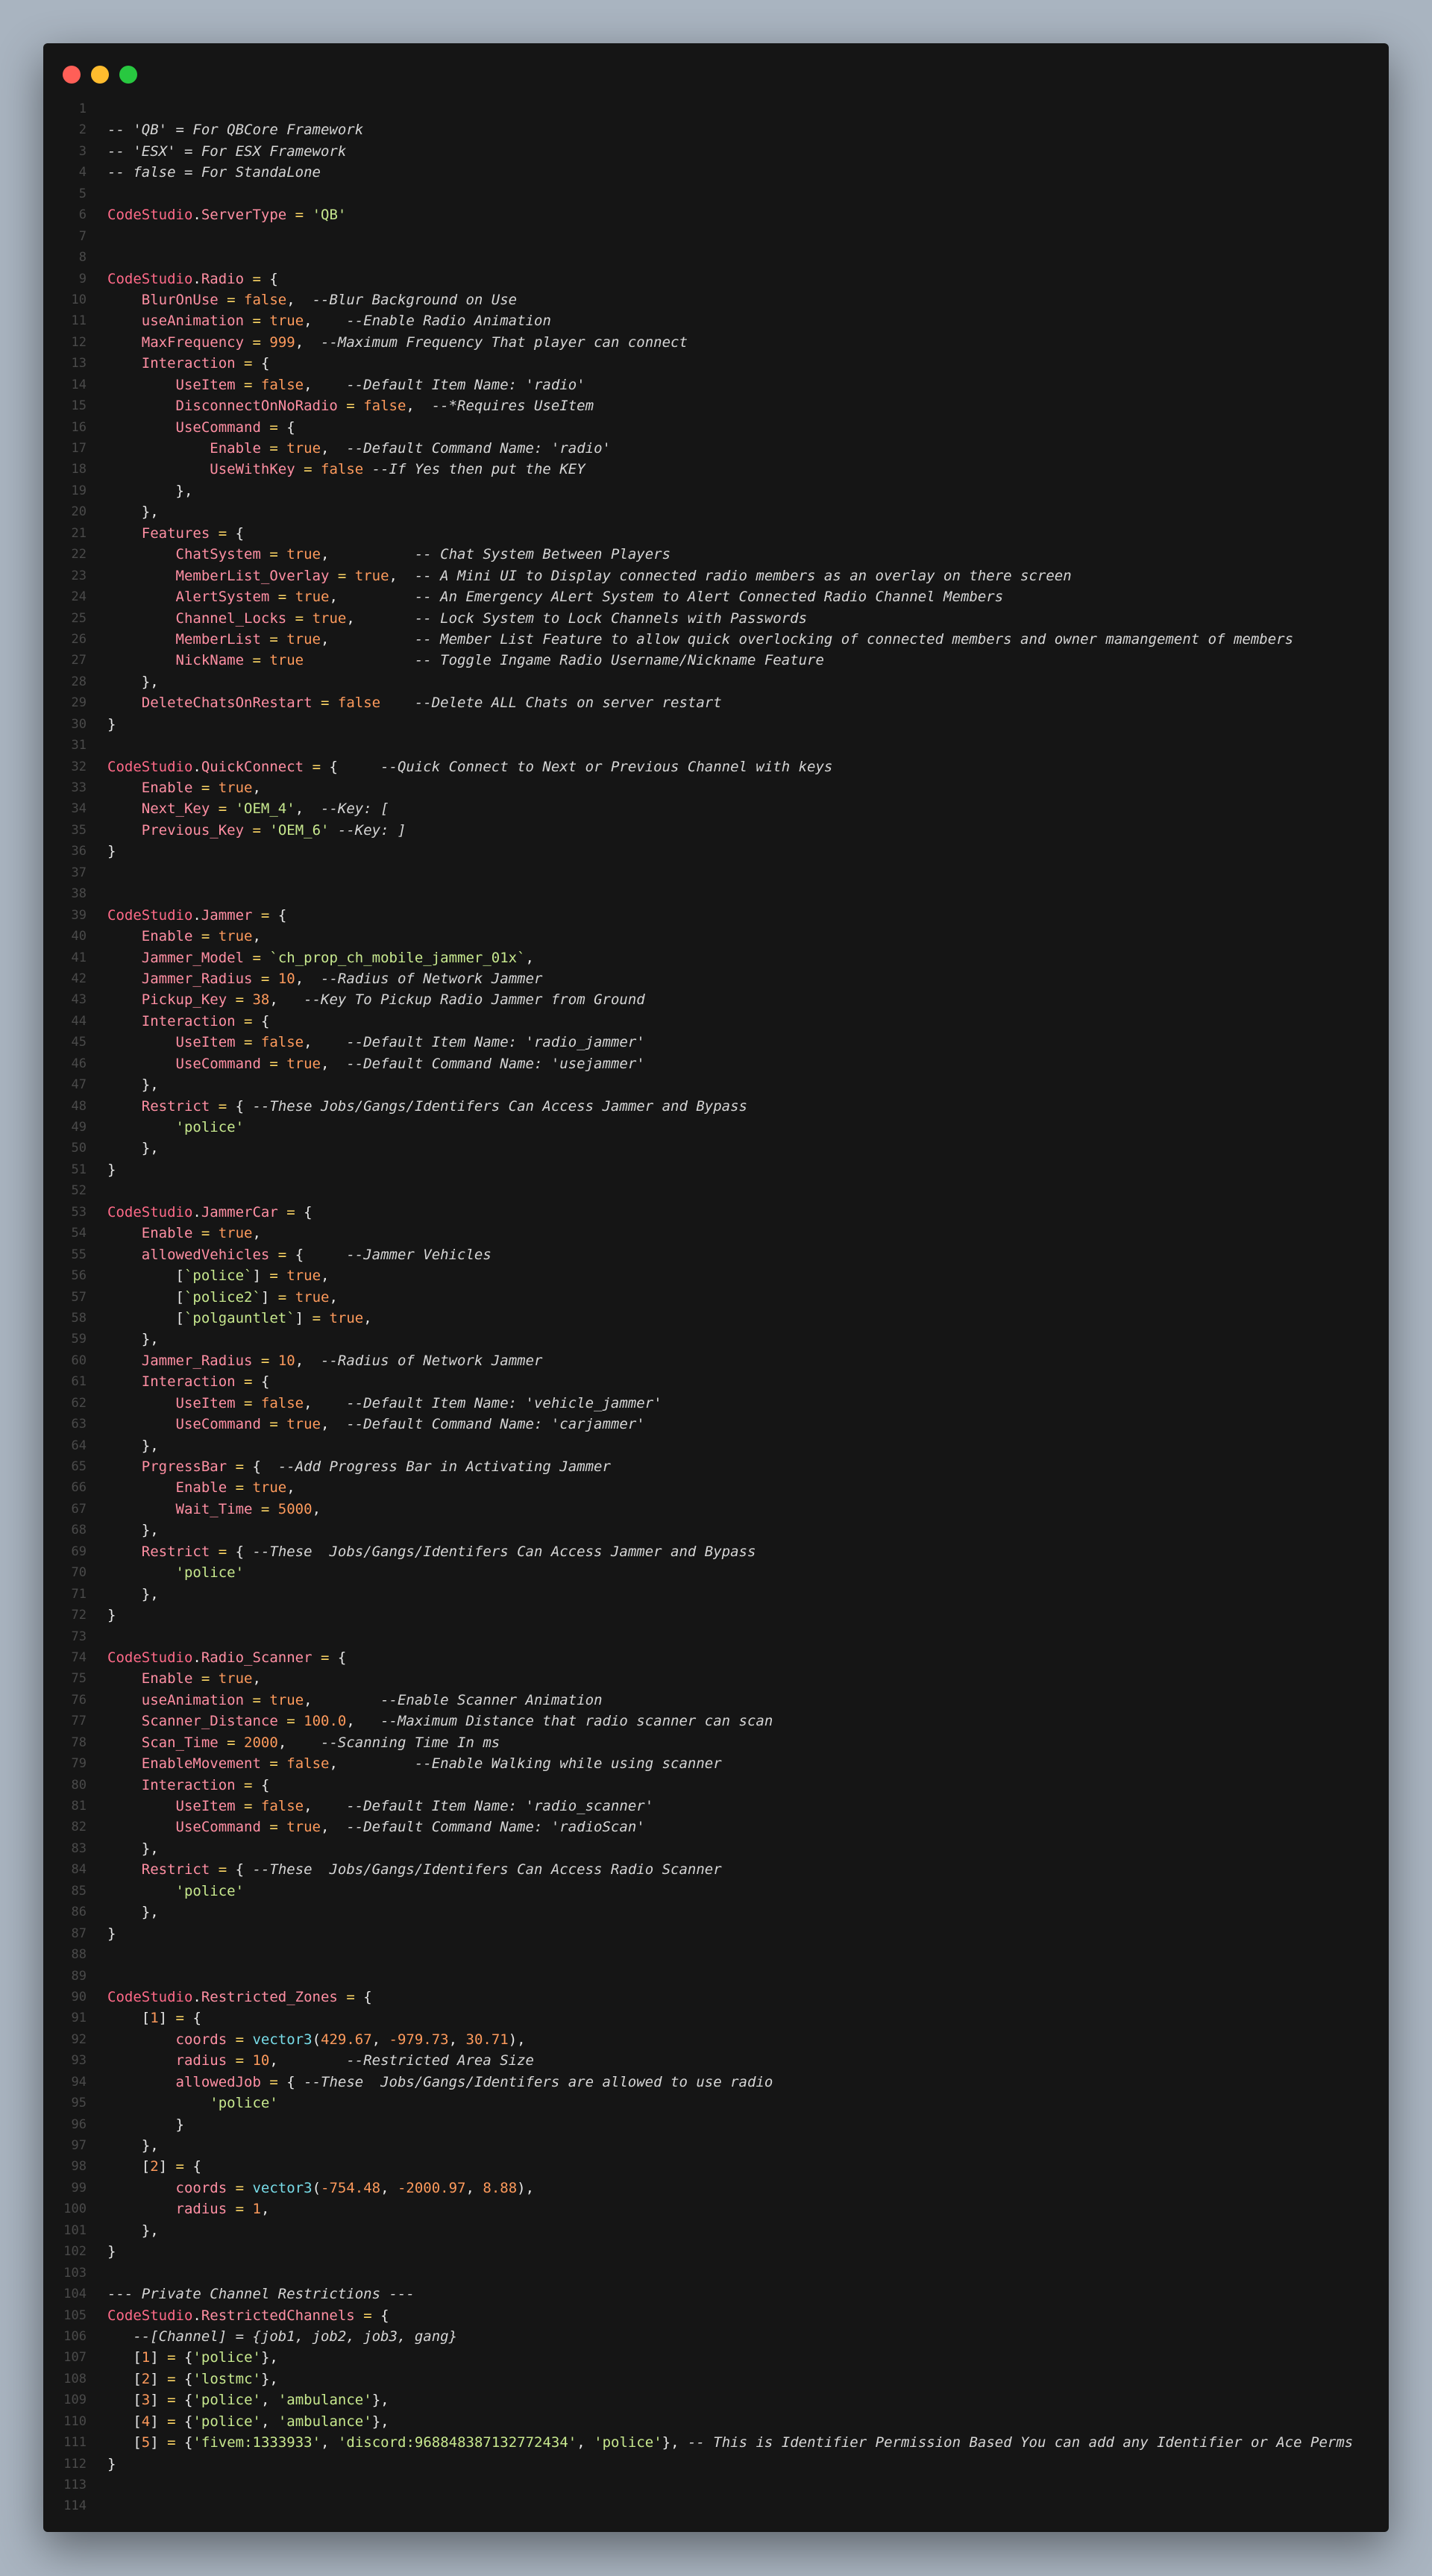 The width and height of the screenshot is (1432, 2576). Describe the element at coordinates (716, 151) in the screenshot. I see `code-line: 3 -- 'ESX' = For ESX Framework` at that location.